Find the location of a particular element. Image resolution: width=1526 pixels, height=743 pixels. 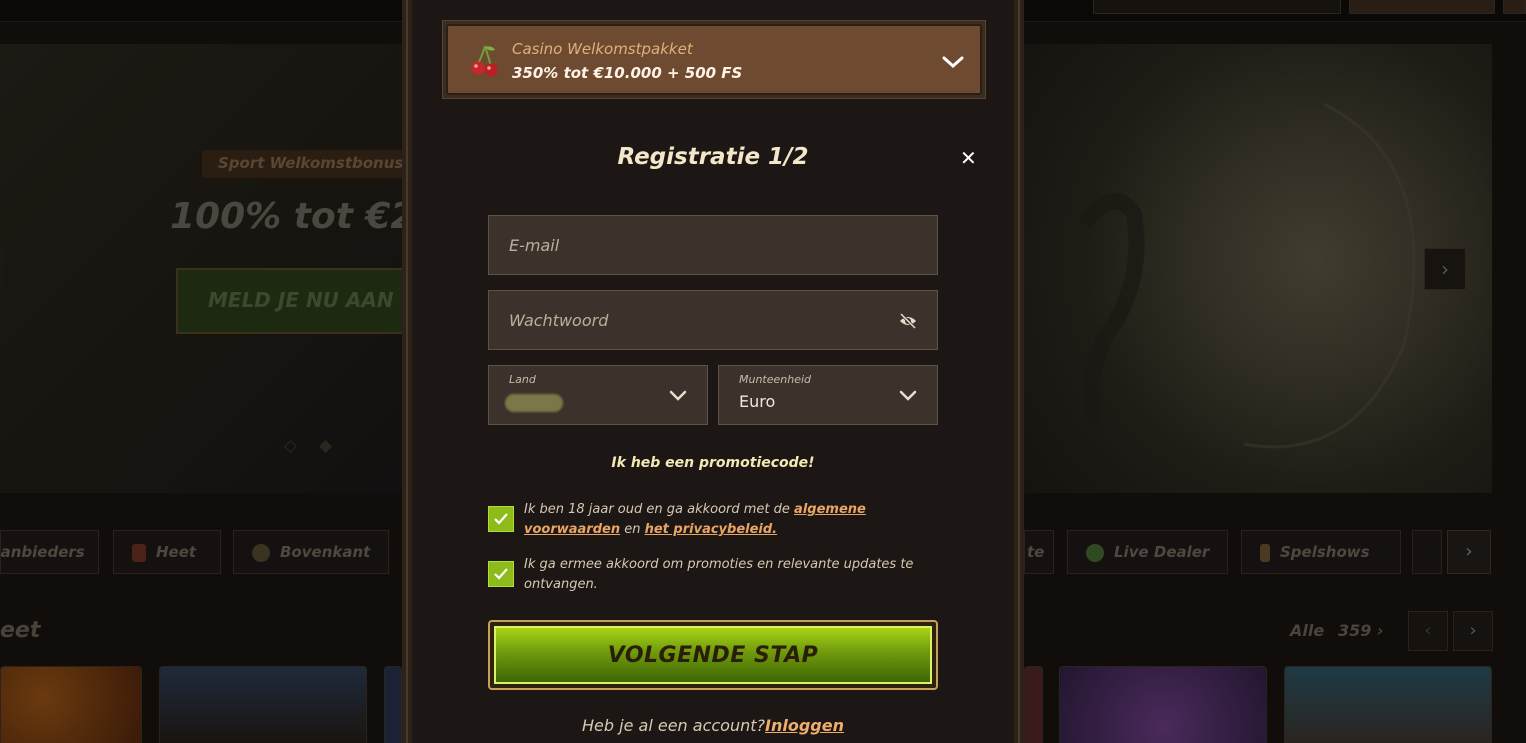

terms-checkbox is located at coordinates (501, 519).